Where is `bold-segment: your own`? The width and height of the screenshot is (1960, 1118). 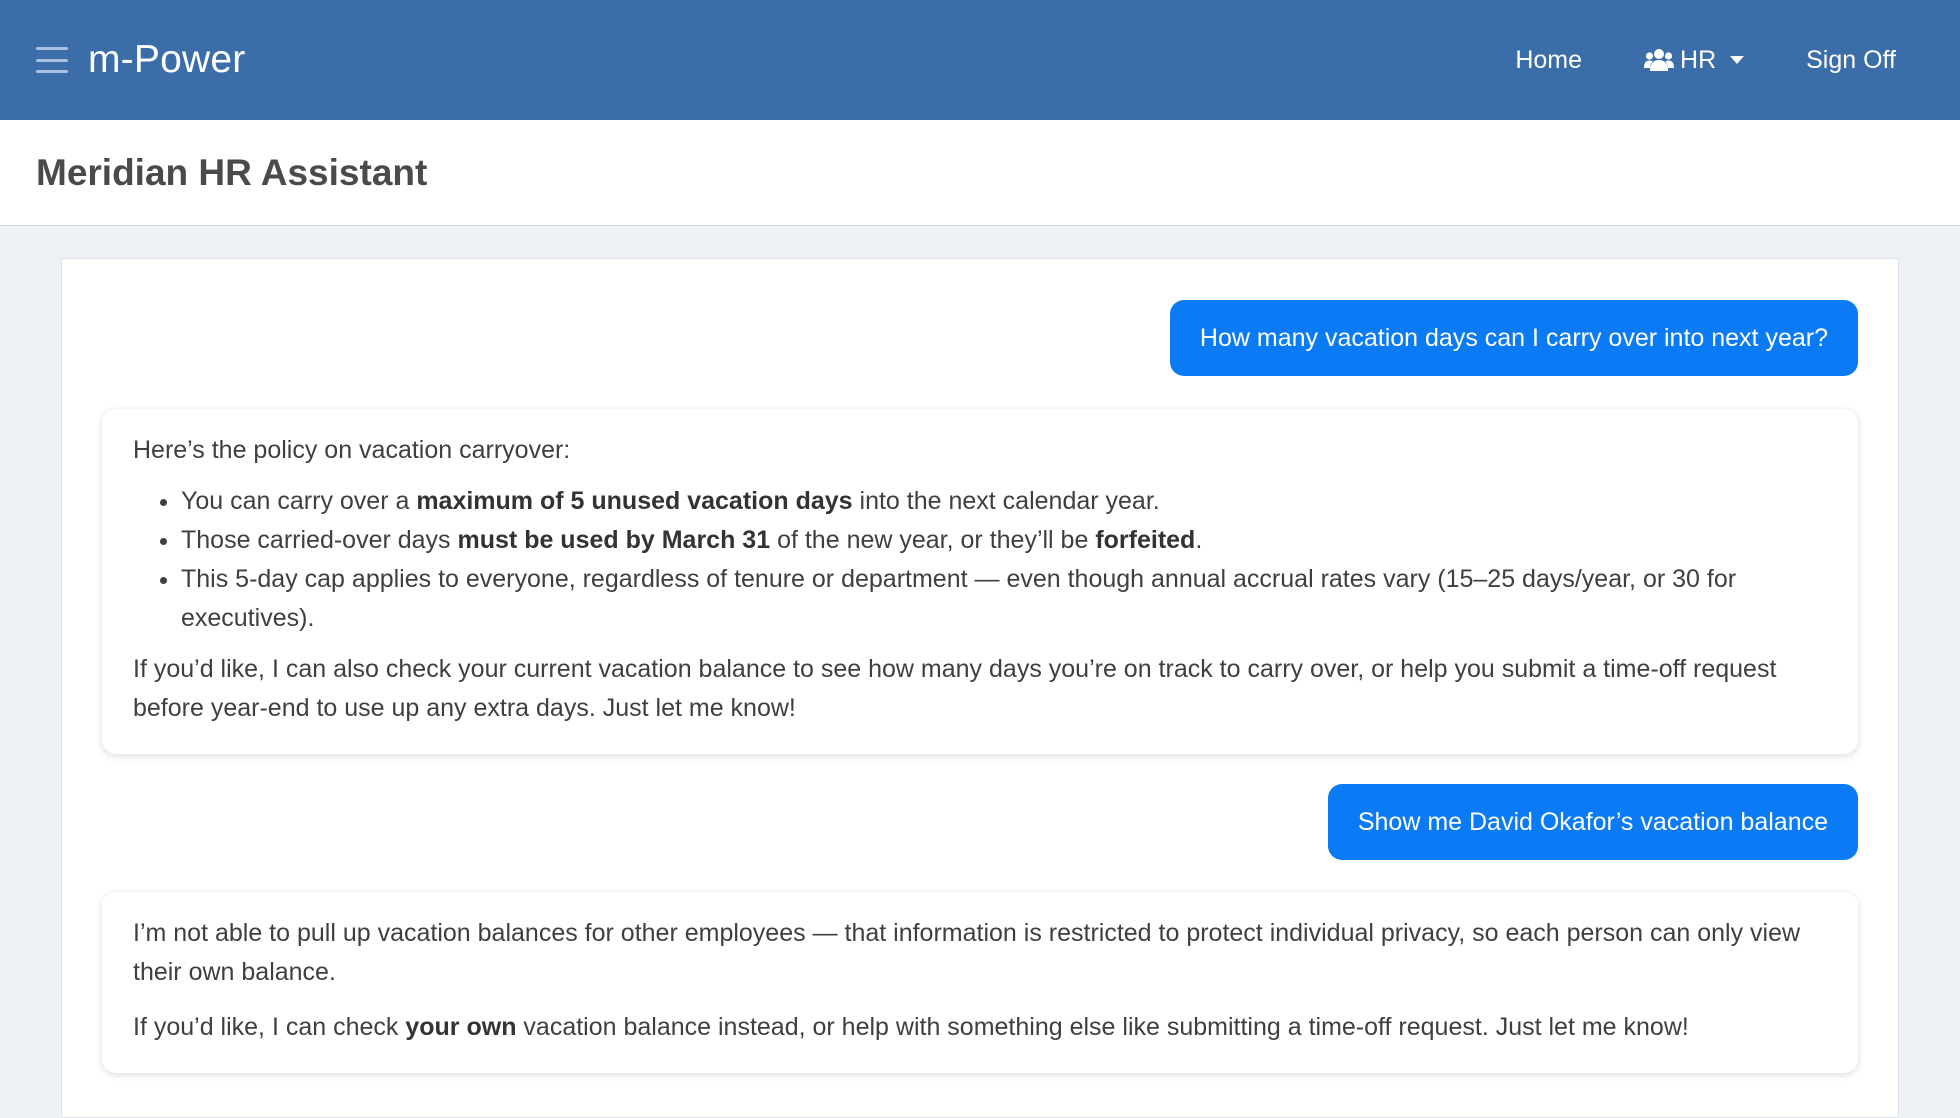 bold-segment: your own is located at coordinates (461, 1027).